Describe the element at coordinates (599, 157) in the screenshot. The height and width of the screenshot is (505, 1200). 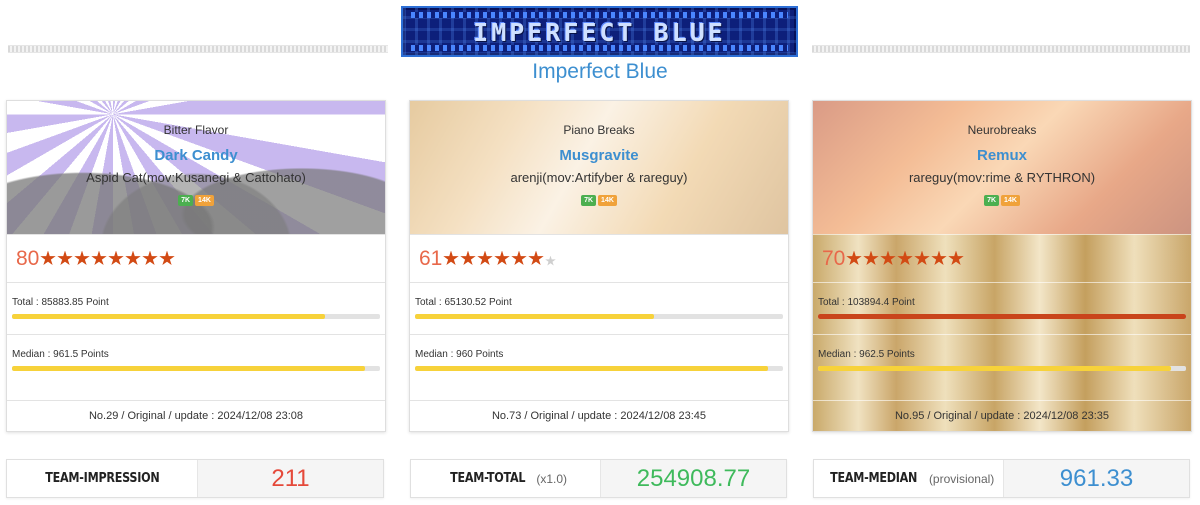
I see `song-title-link: Musgravite` at that location.